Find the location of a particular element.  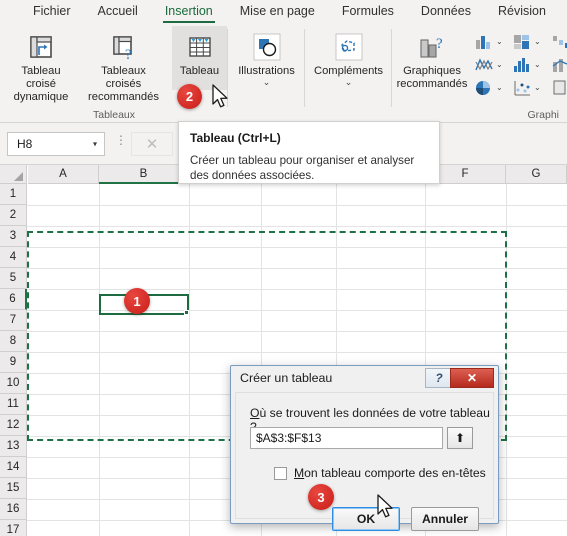

row-header-2: 2 is located at coordinates (13, 215).